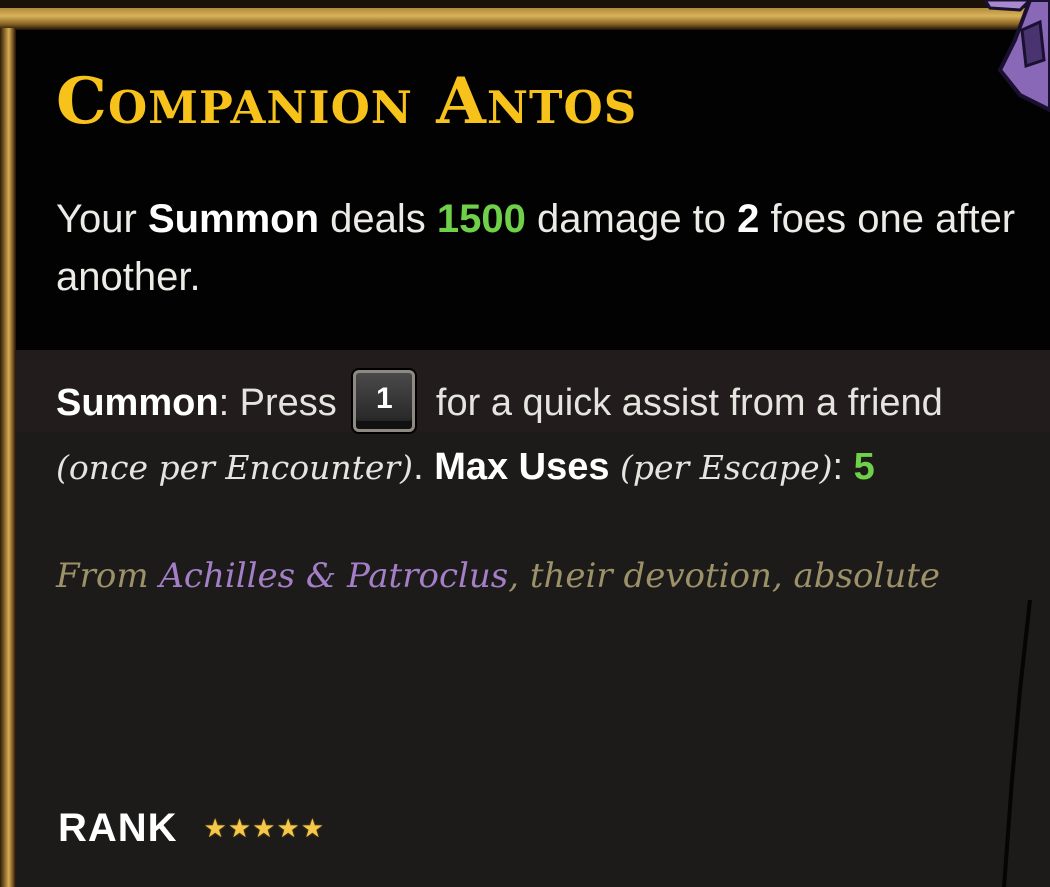  I want to click on flavor-names: Achilles & Patroclus, so click(334, 576).